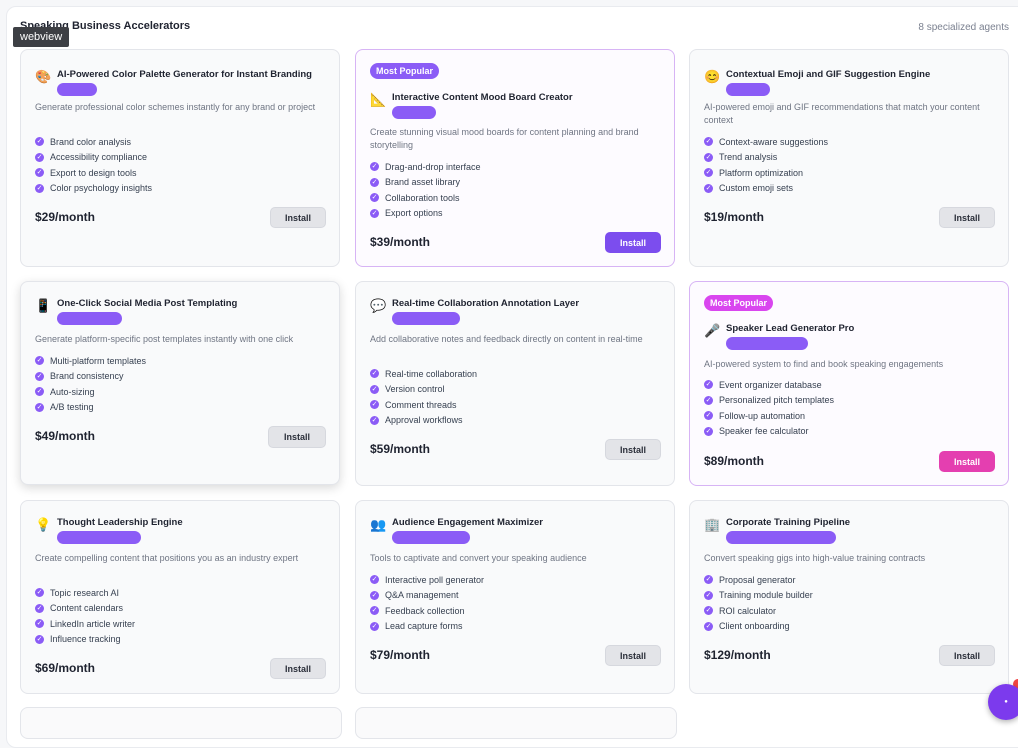 This screenshot has width=1018, height=748. I want to click on feature-item: ✓ Approval workflows, so click(416, 420).